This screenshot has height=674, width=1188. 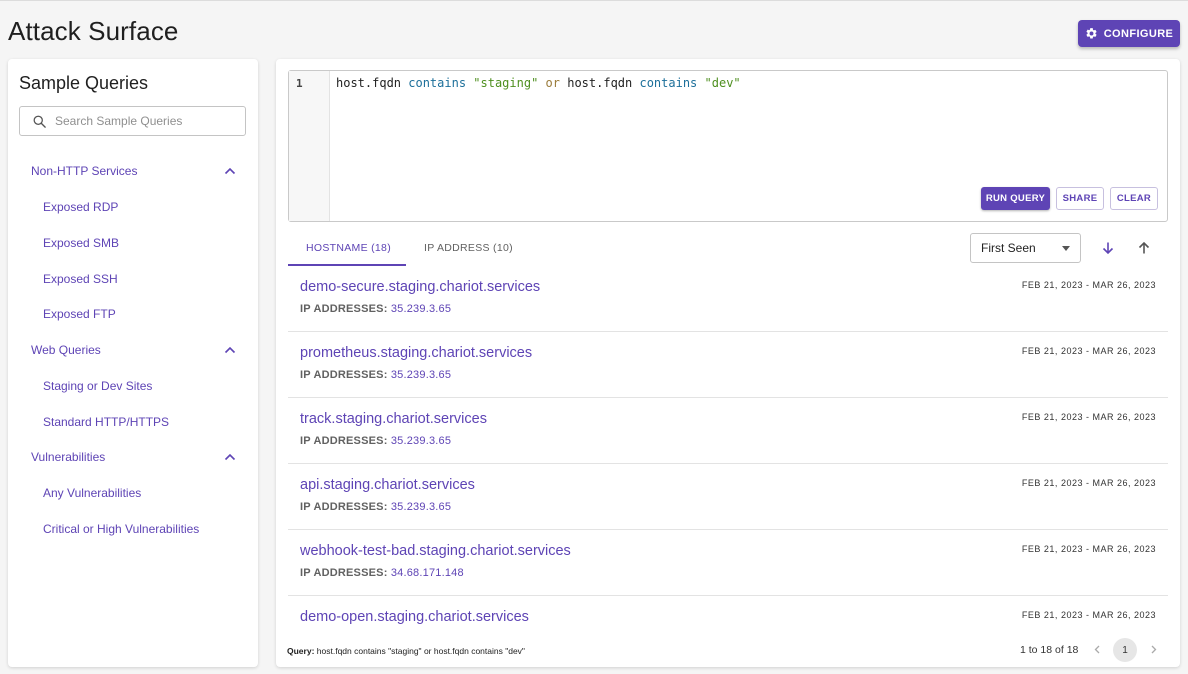 I want to click on sort-select: First Seen, so click(x=1025, y=248).